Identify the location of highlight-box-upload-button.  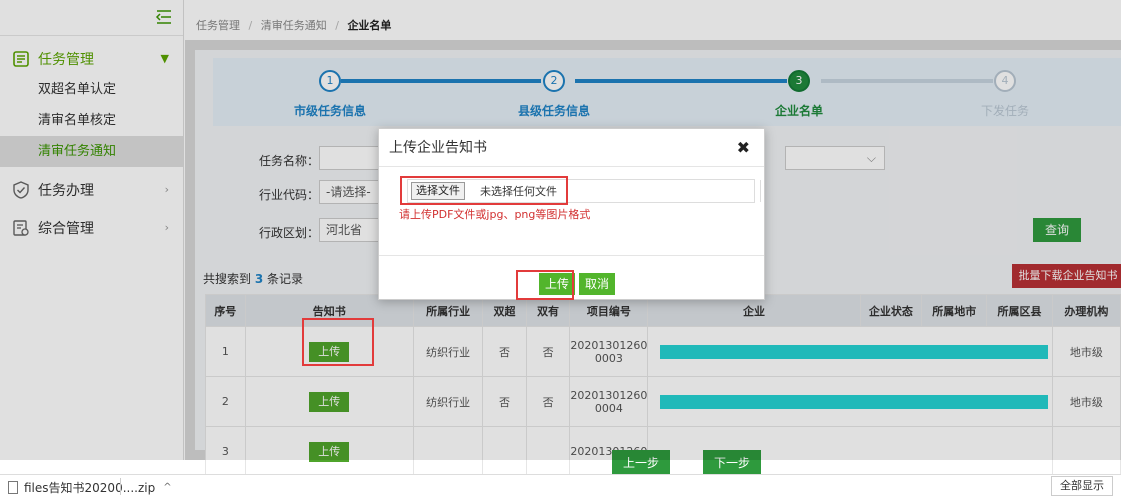
(545, 285).